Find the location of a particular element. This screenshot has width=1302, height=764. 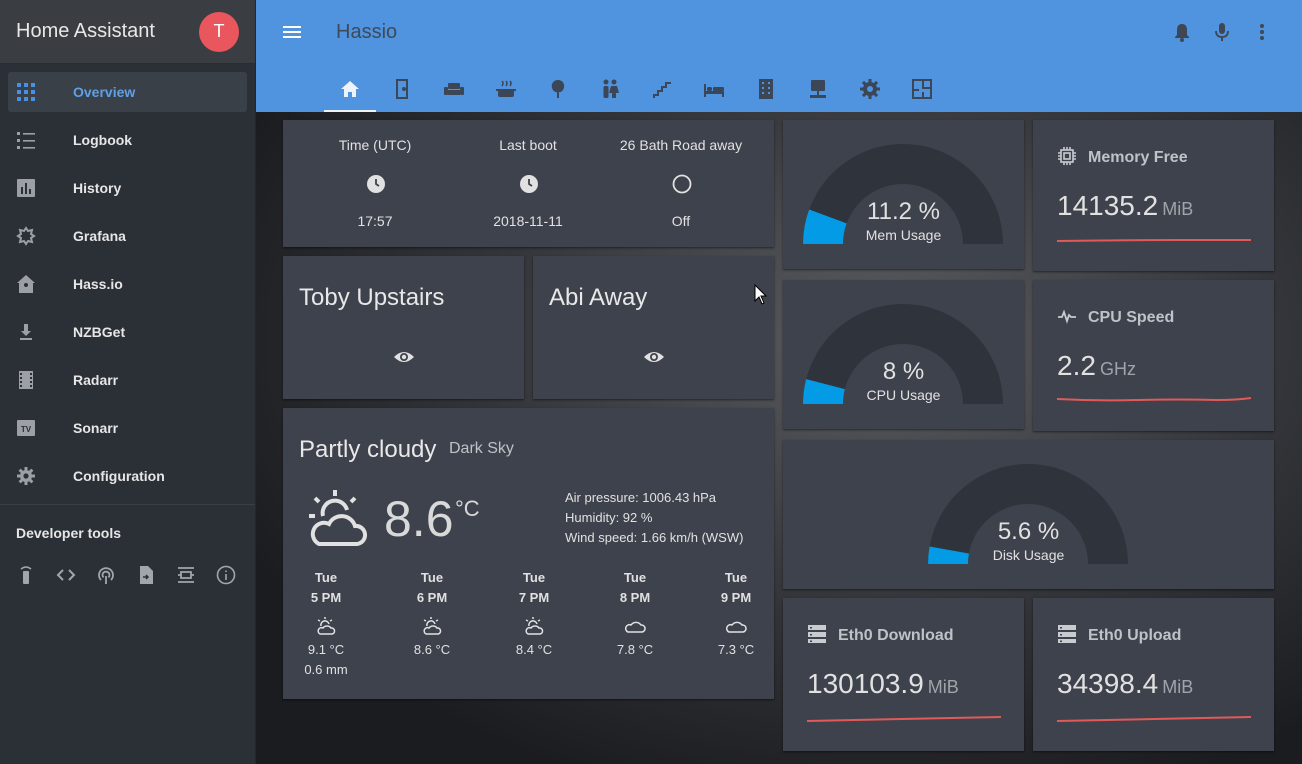

sidebar-item-history: History is located at coordinates (127, 188).